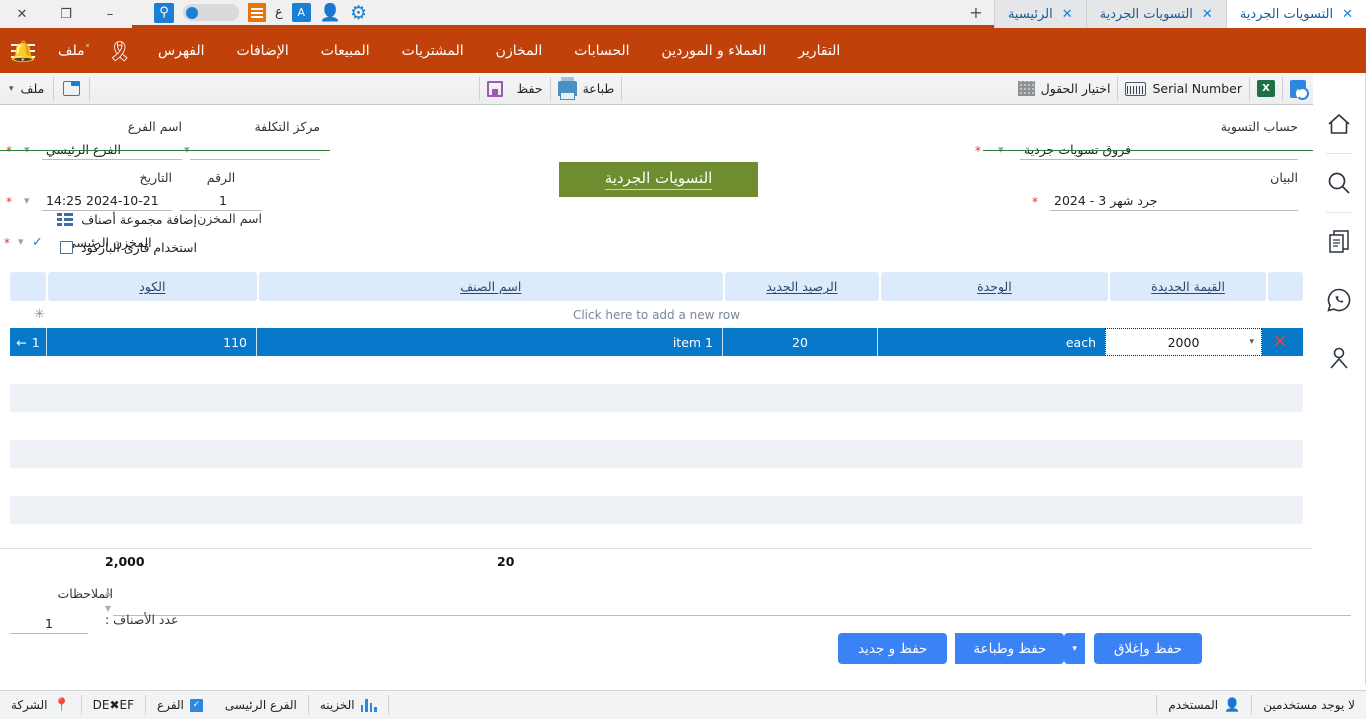 This screenshot has height=719, width=1366. I want to click on save-toolbar-button, so click(495, 89).